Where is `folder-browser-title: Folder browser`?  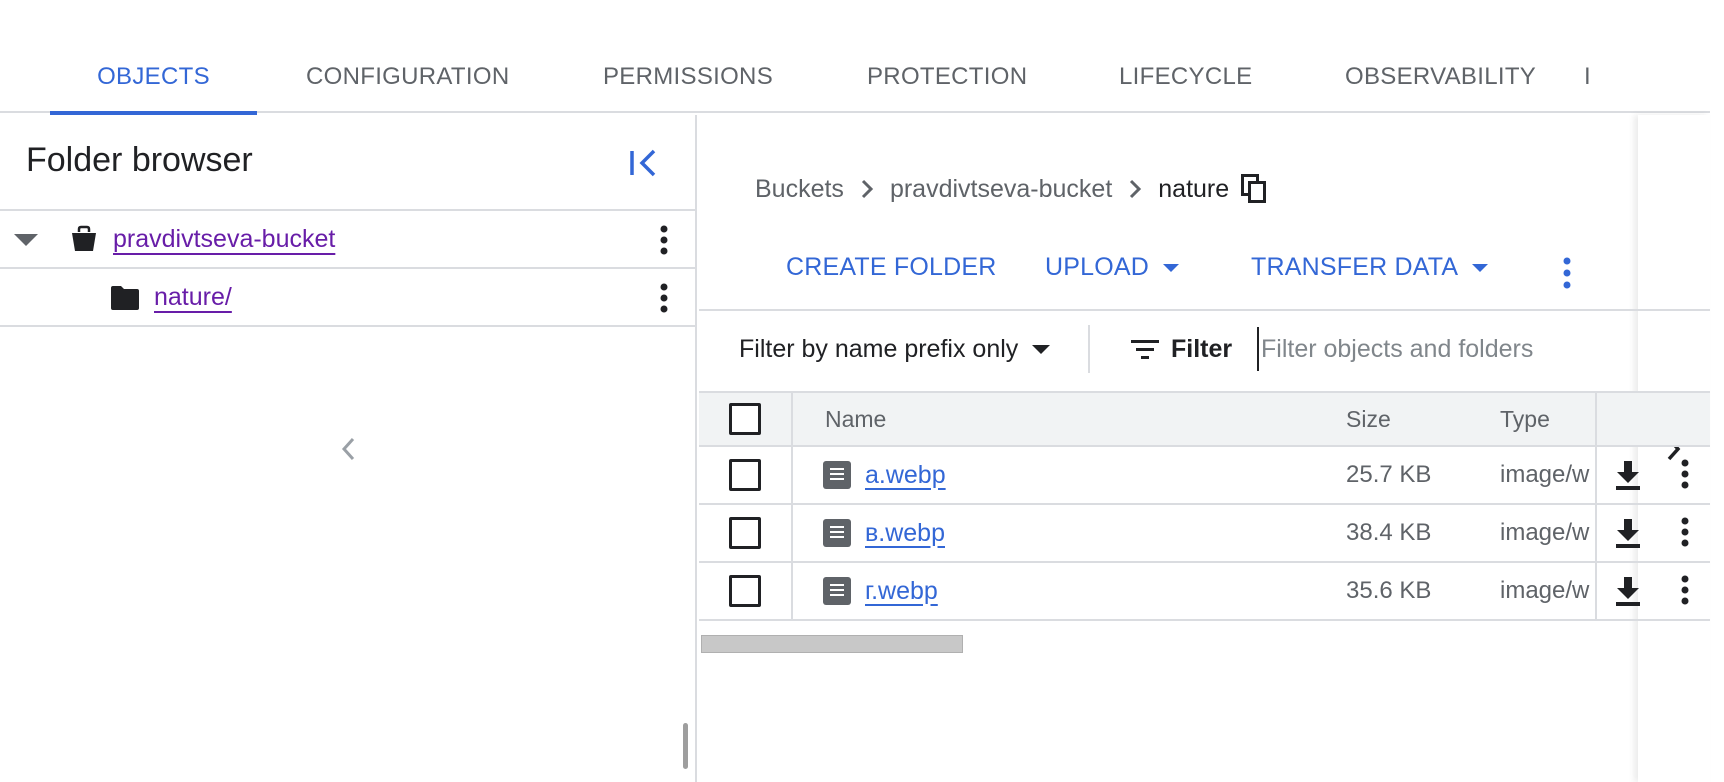 folder-browser-title: Folder browser is located at coordinates (139, 160).